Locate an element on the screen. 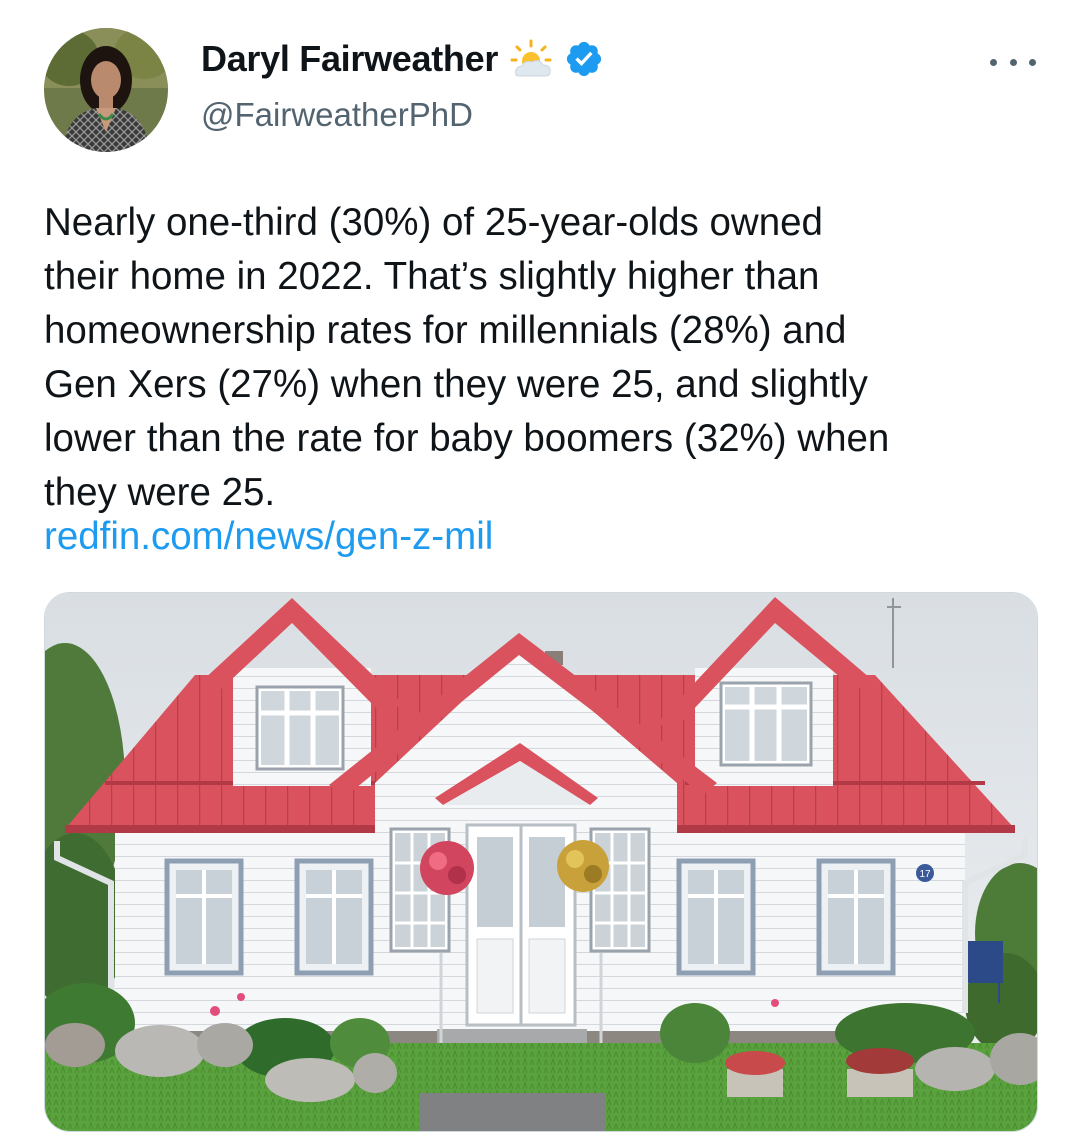 Image resolution: width=1080 pixels, height=1132 pixels. avatar-image is located at coordinates (106, 90).